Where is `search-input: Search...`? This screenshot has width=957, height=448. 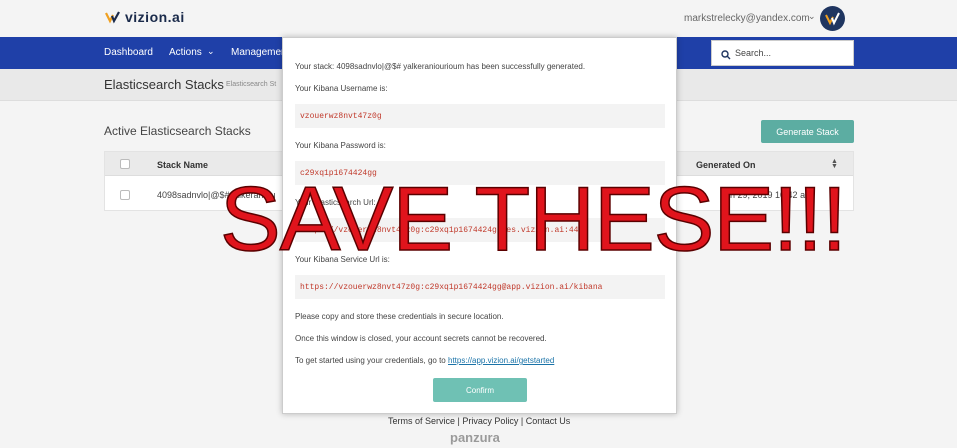 search-input: Search... is located at coordinates (782, 53).